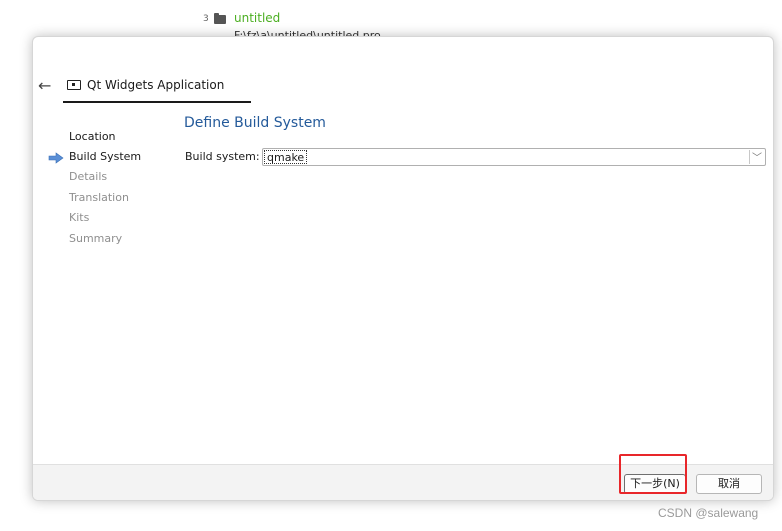  What do you see at coordinates (255, 123) in the screenshot?
I see `page-title: Define Build System` at bounding box center [255, 123].